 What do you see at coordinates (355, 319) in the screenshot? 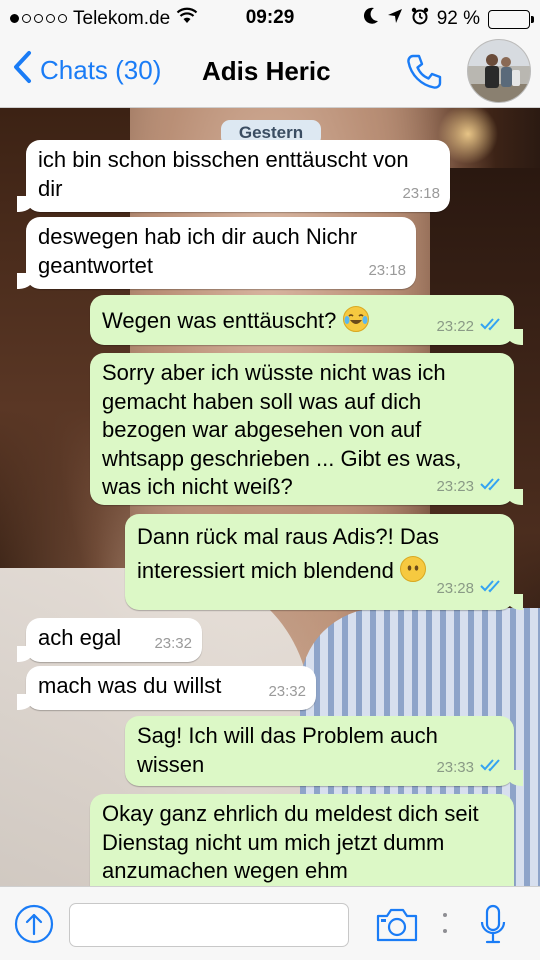
I see `laughing-tears-emoji-icon` at bounding box center [355, 319].